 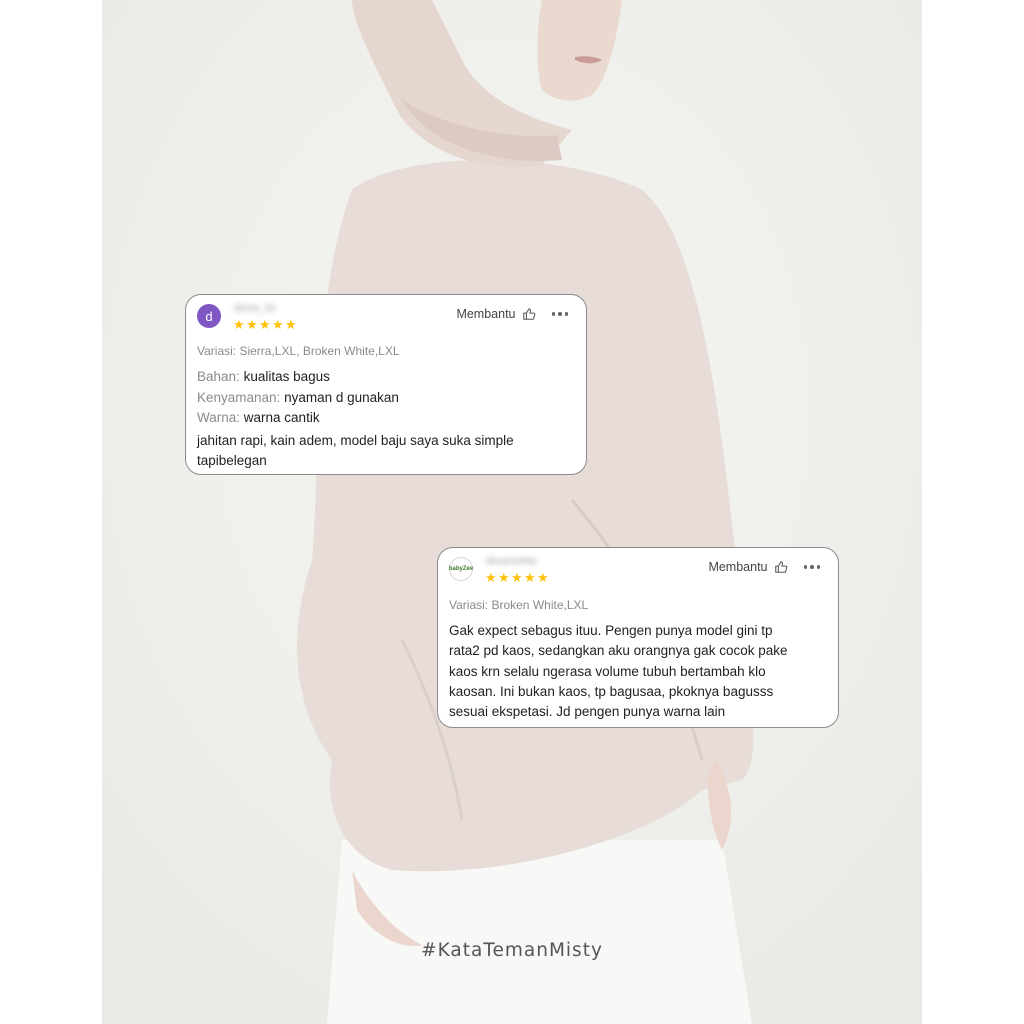 I want to click on variation-text: Variasi: Broken White,LXL, so click(x=519, y=605).